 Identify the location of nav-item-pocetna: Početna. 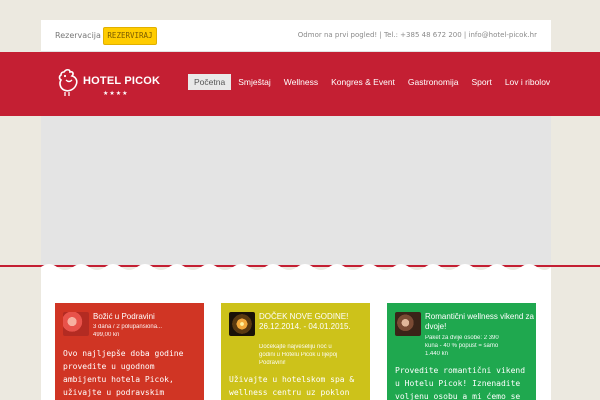
(210, 82).